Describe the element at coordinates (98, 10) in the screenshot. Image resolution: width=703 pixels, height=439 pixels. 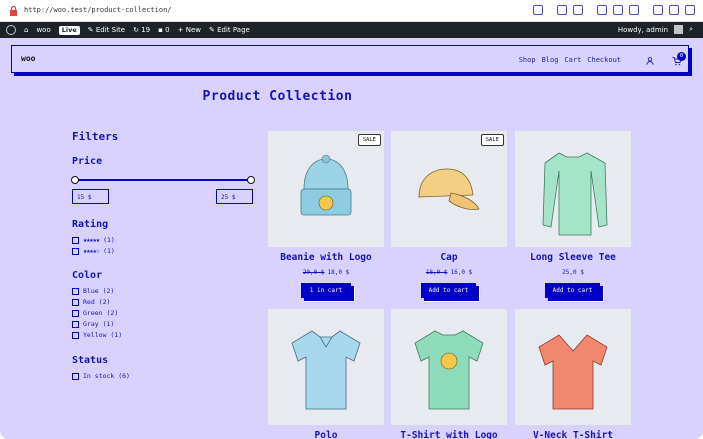
I see `url-text: http://woo.test/product-collection/` at that location.